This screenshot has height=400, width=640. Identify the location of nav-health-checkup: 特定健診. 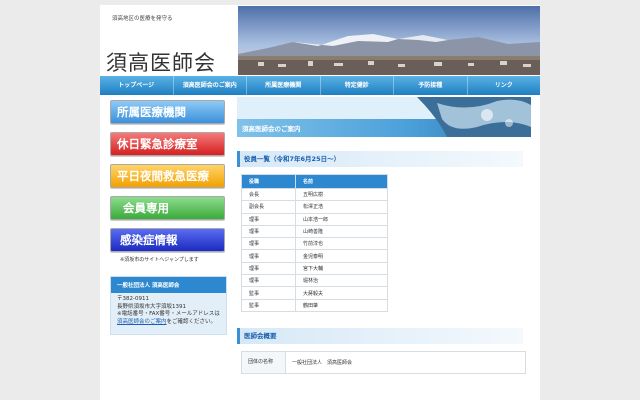
(357, 85).